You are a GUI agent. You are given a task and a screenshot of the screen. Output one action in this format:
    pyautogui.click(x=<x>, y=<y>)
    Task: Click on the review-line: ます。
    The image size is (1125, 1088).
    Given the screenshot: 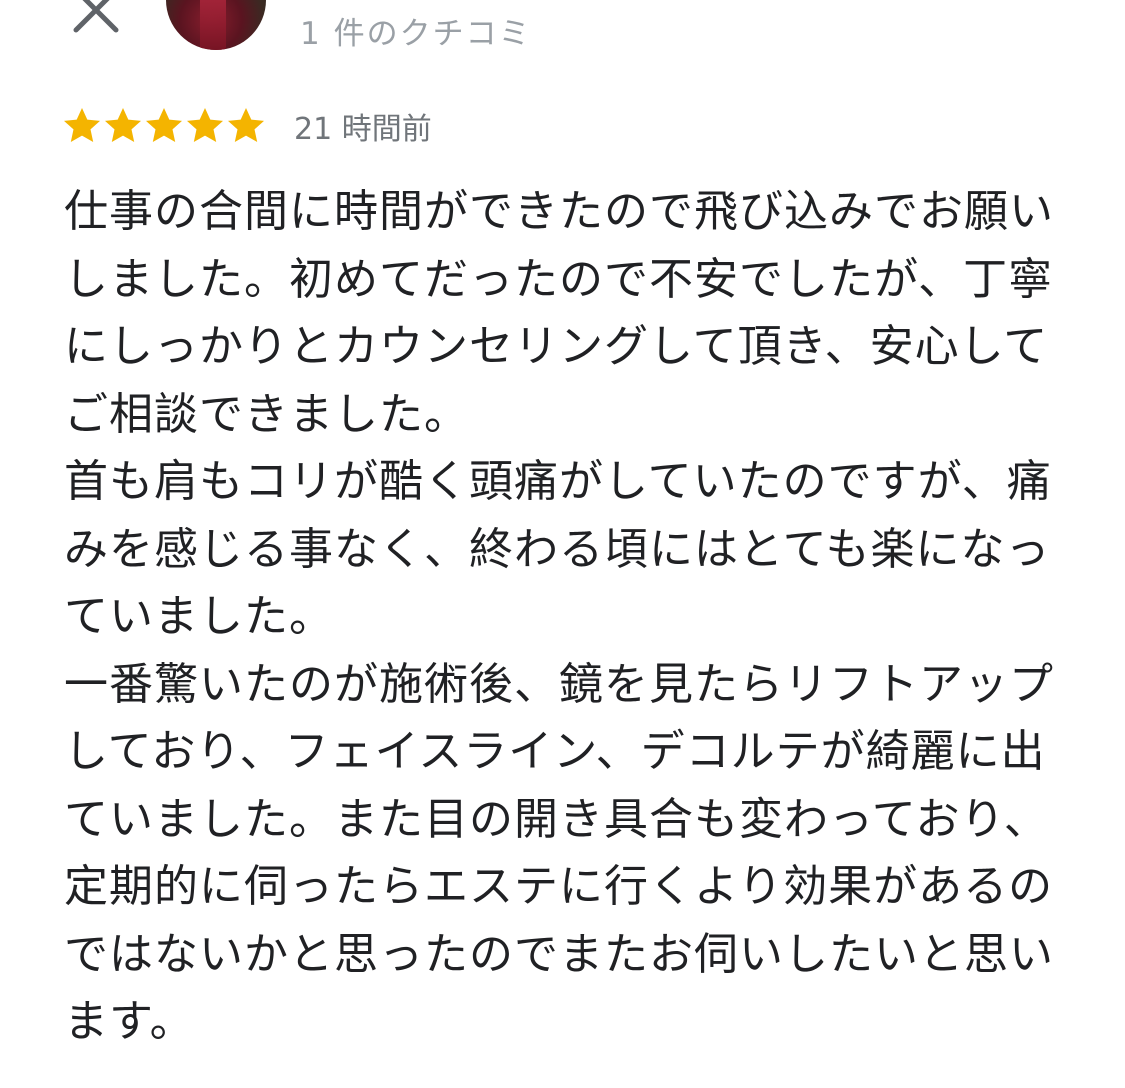 What is the action you would take?
    pyautogui.click(x=129, y=1021)
    